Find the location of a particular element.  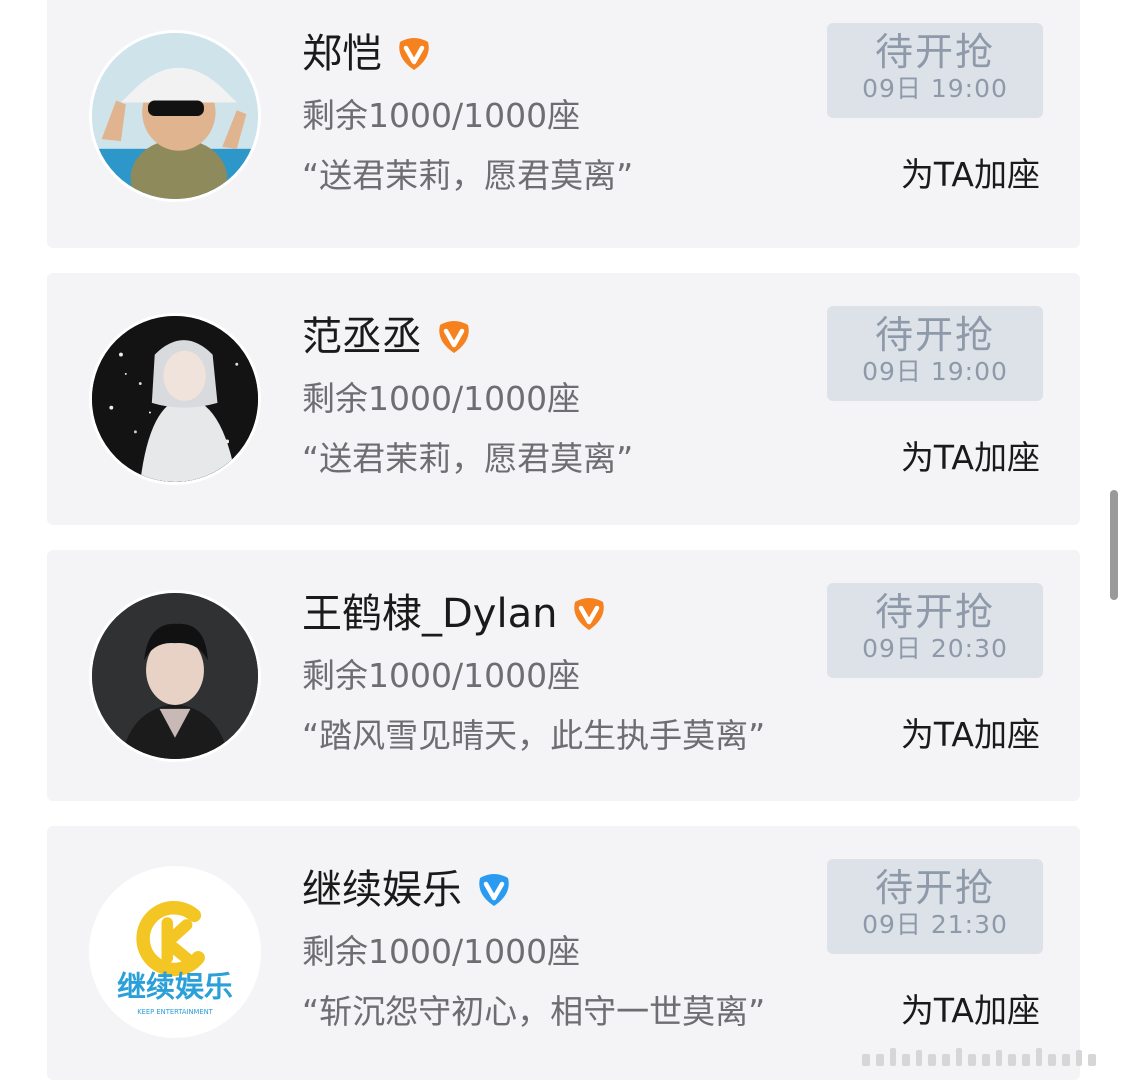

pending-grab-button: 待开抢 09日 20:30 is located at coordinates (935, 630).